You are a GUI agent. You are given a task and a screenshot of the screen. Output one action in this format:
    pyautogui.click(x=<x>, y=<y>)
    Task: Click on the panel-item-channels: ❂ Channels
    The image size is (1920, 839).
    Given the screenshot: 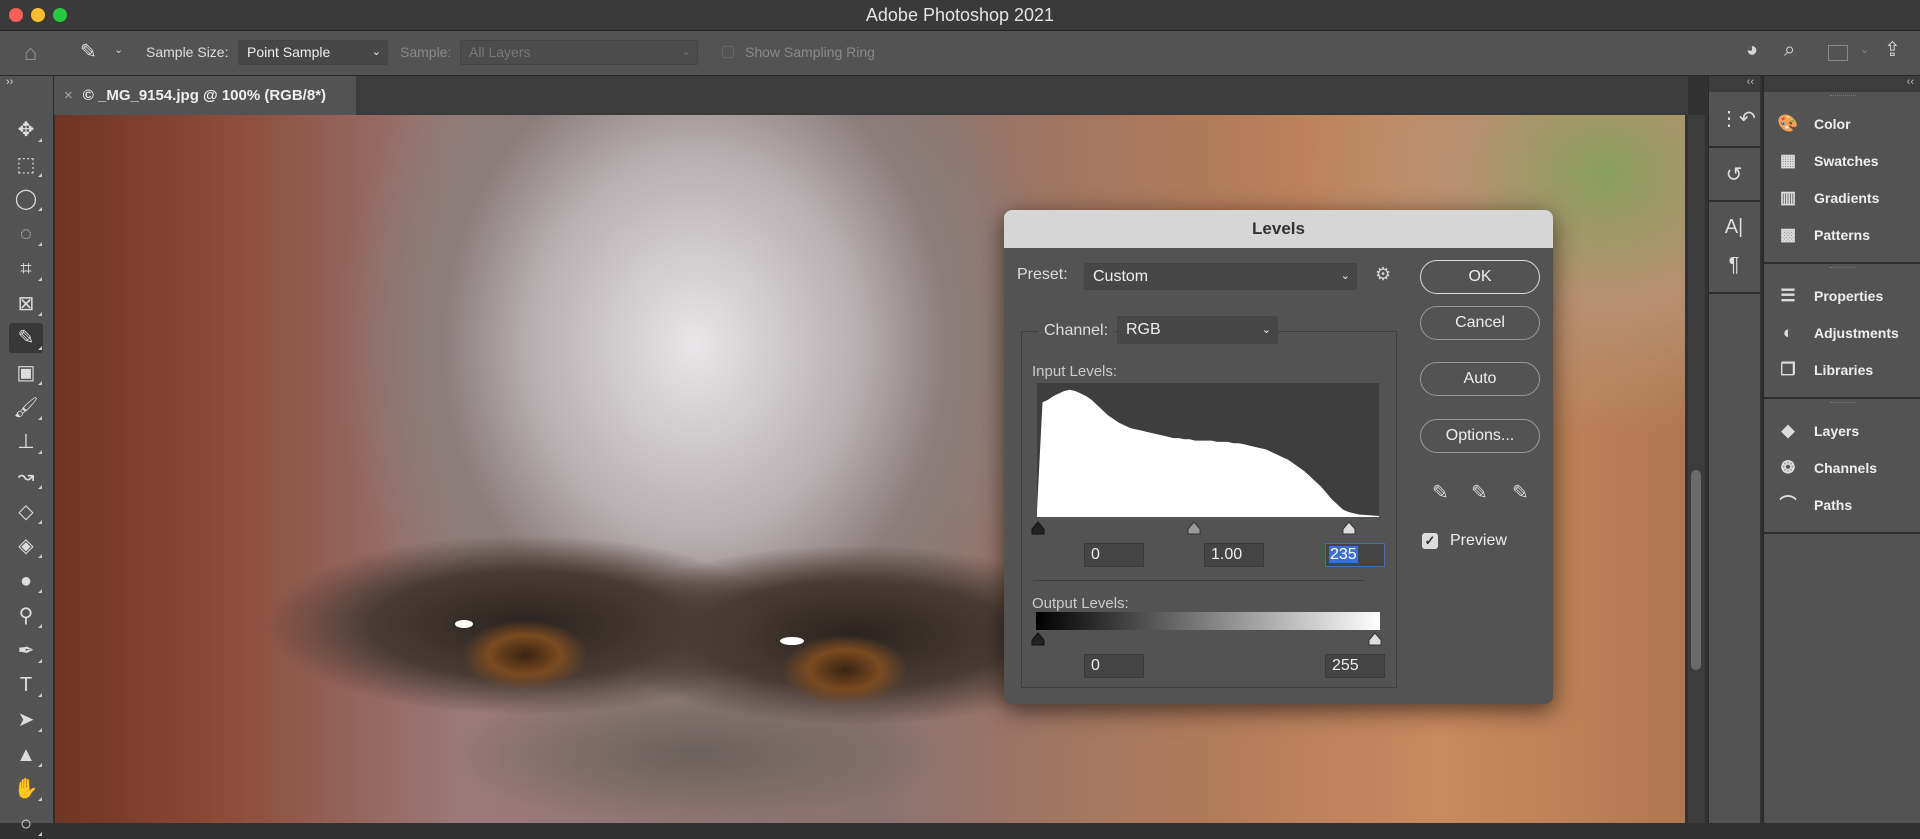 What is the action you would take?
    pyautogui.click(x=1842, y=468)
    